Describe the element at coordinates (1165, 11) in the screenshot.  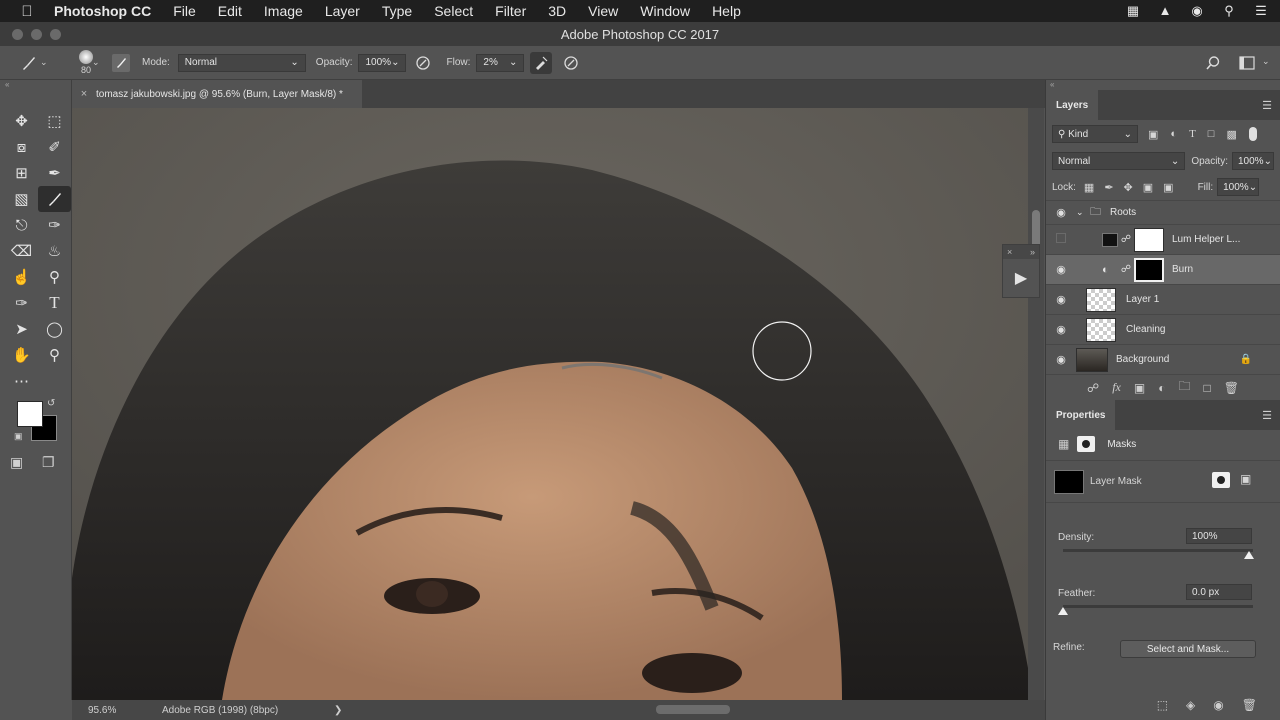
I see `airplay-icon: ▲` at that location.